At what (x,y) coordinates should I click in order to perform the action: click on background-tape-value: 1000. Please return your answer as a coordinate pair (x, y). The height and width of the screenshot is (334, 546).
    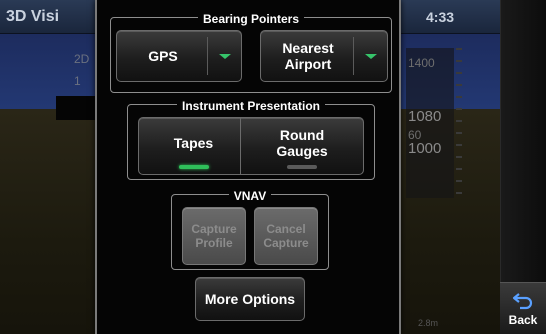
    Looking at the image, I should click on (425, 148).